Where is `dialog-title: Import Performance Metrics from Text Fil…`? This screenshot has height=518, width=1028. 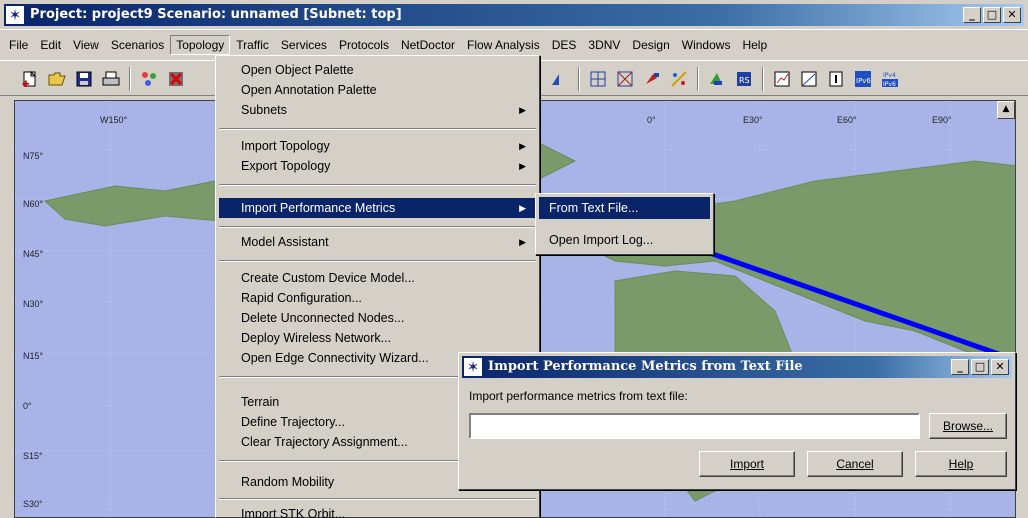
dialog-title: Import Performance Metrics from Text Fil… is located at coordinates (645, 366).